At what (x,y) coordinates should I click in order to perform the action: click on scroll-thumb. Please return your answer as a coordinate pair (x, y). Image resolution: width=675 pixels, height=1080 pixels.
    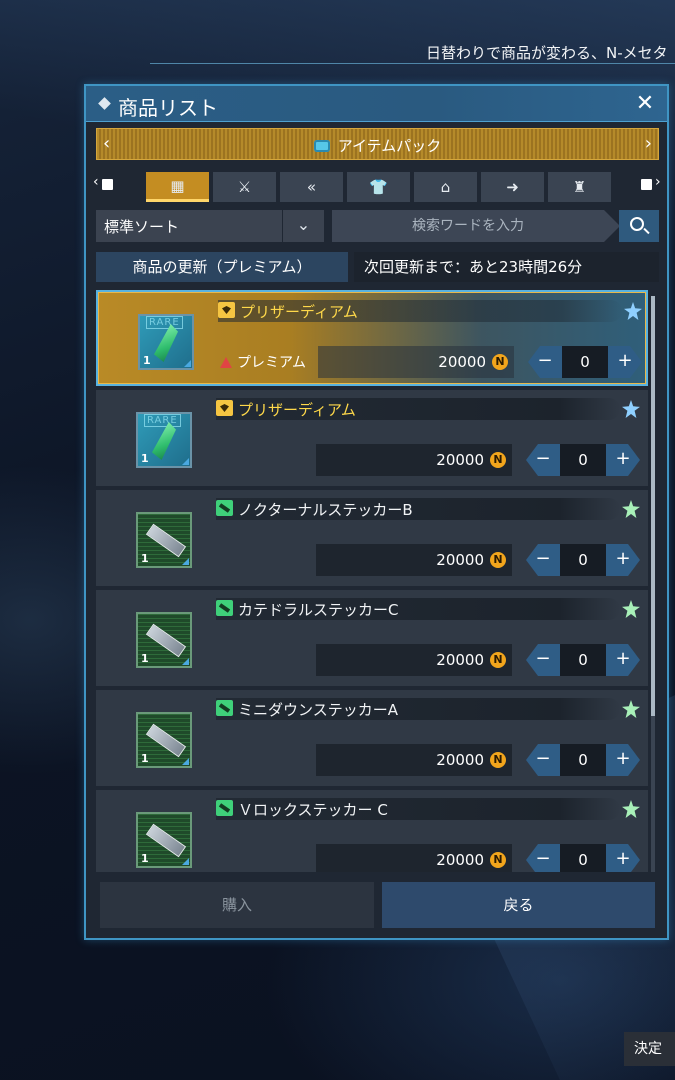
    Looking at the image, I should click on (653, 506).